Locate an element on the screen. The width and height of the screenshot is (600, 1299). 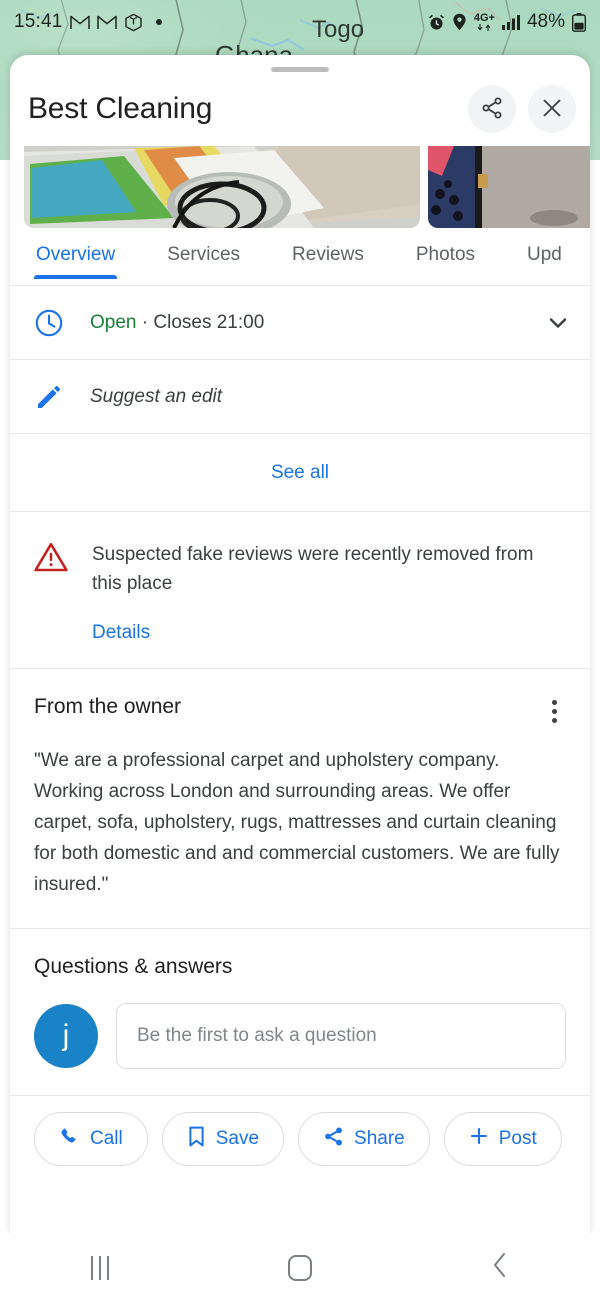
share-button is located at coordinates (492, 109).